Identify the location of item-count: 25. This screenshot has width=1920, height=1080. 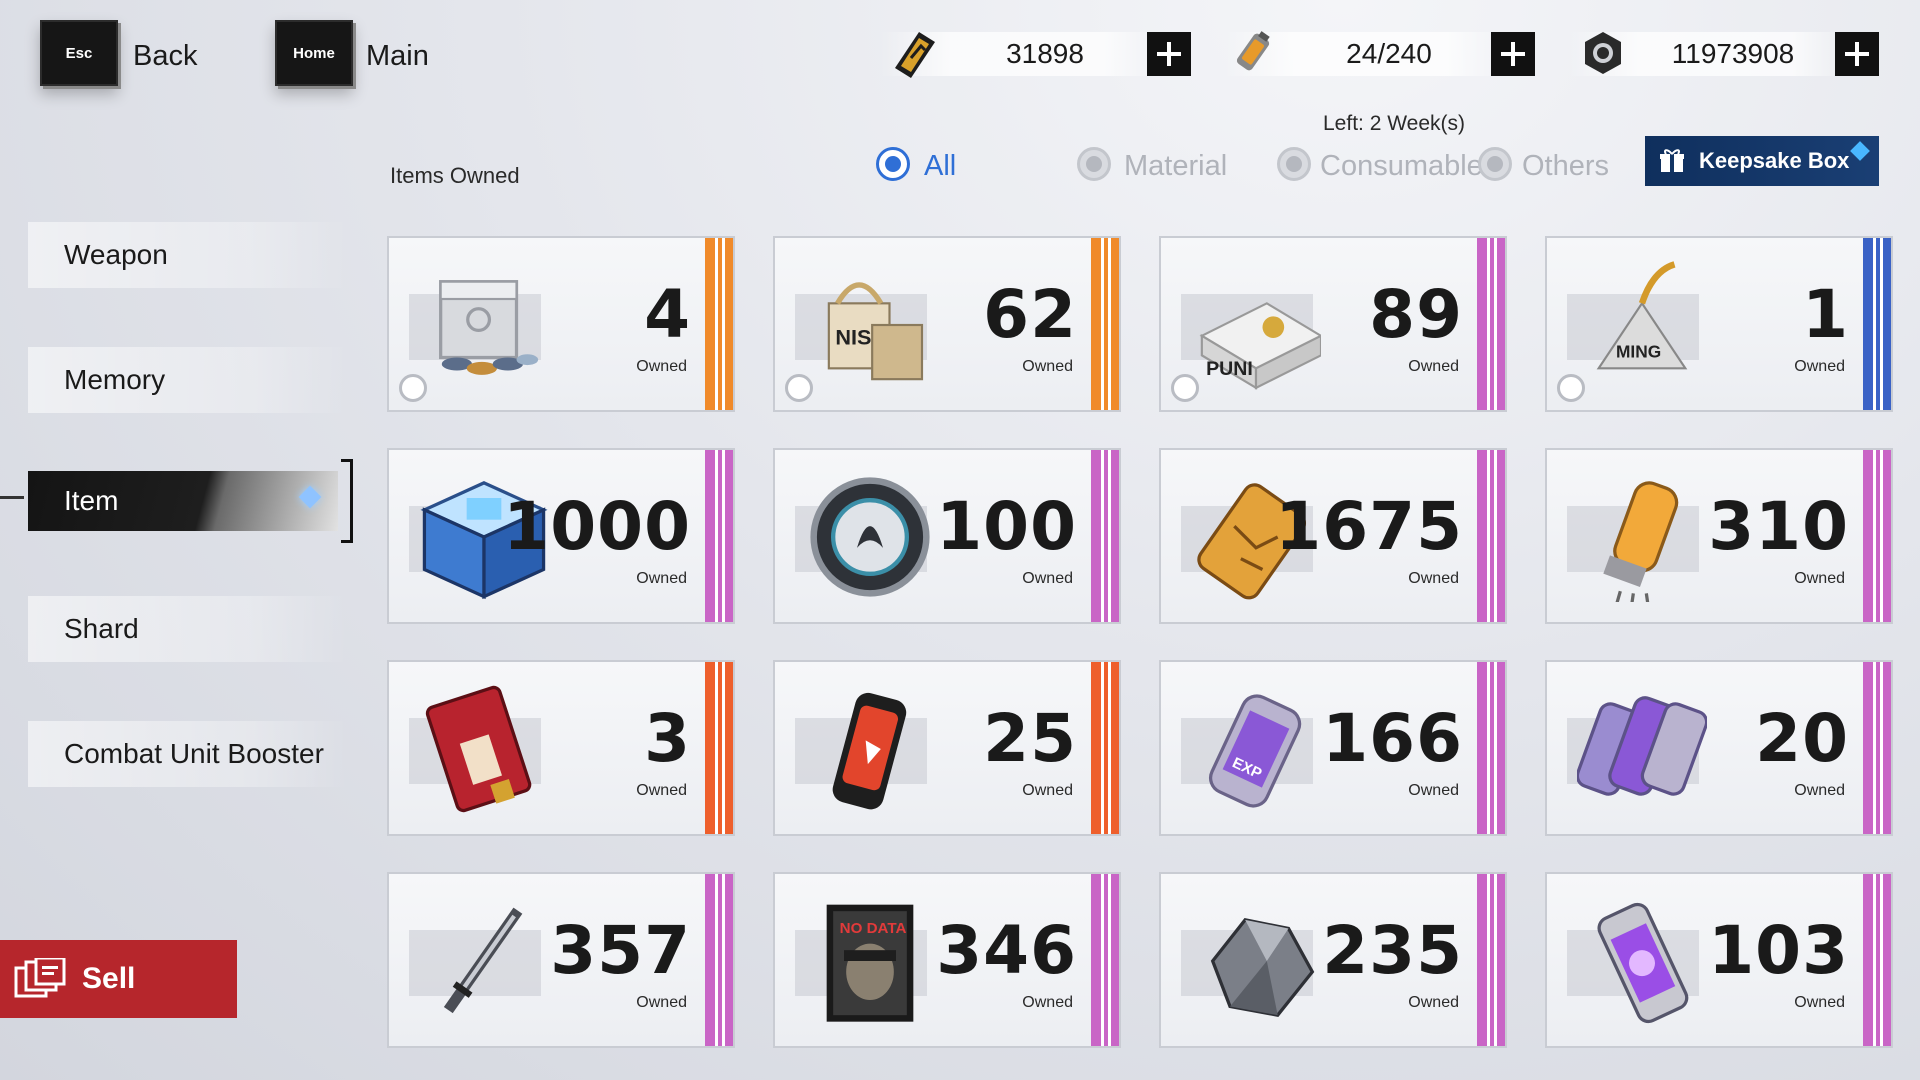
(1030, 738).